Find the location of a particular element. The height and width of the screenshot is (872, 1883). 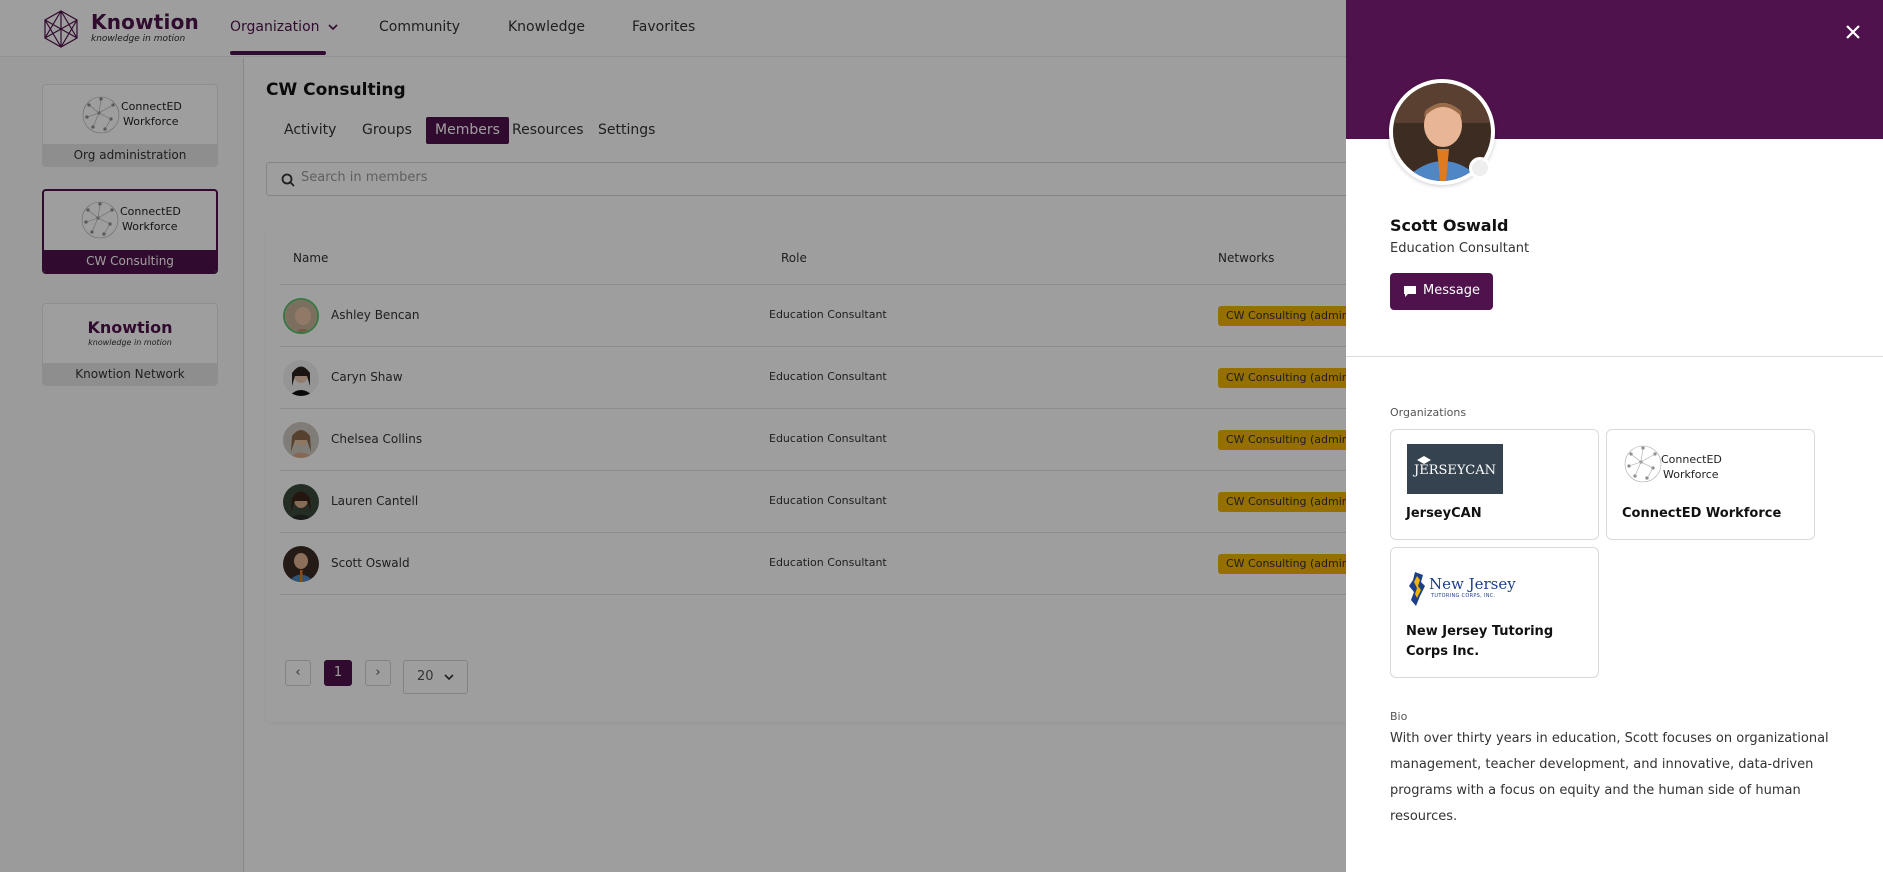

bio-heading: Bio is located at coordinates (1399, 716).